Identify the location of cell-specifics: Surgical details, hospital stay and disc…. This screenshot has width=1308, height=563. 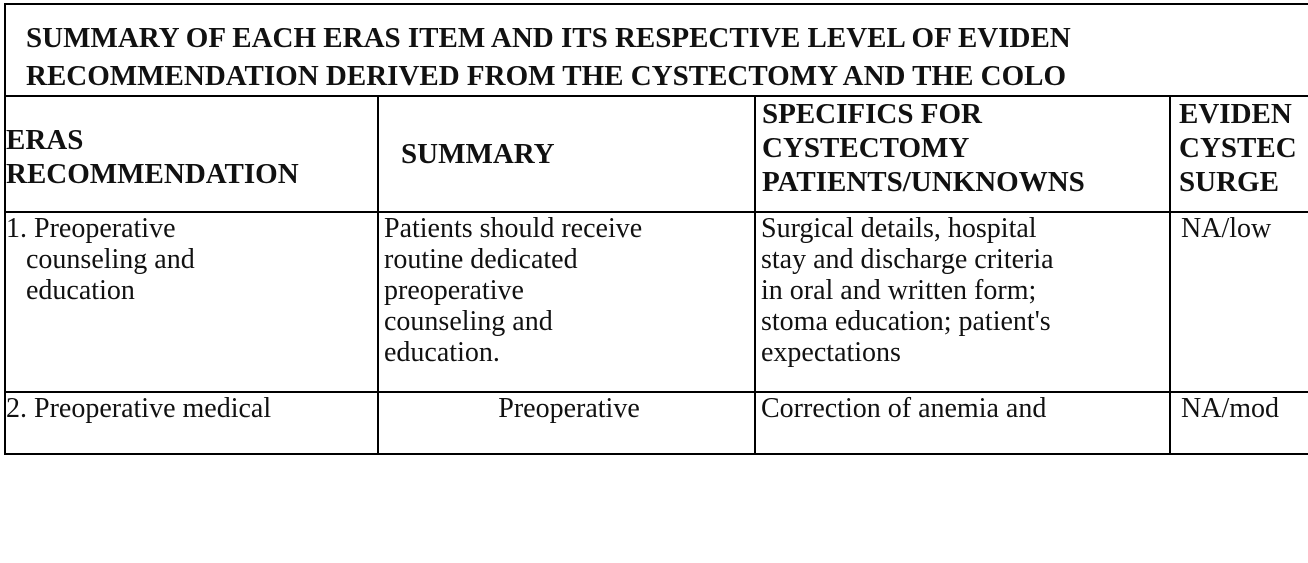
(962, 302).